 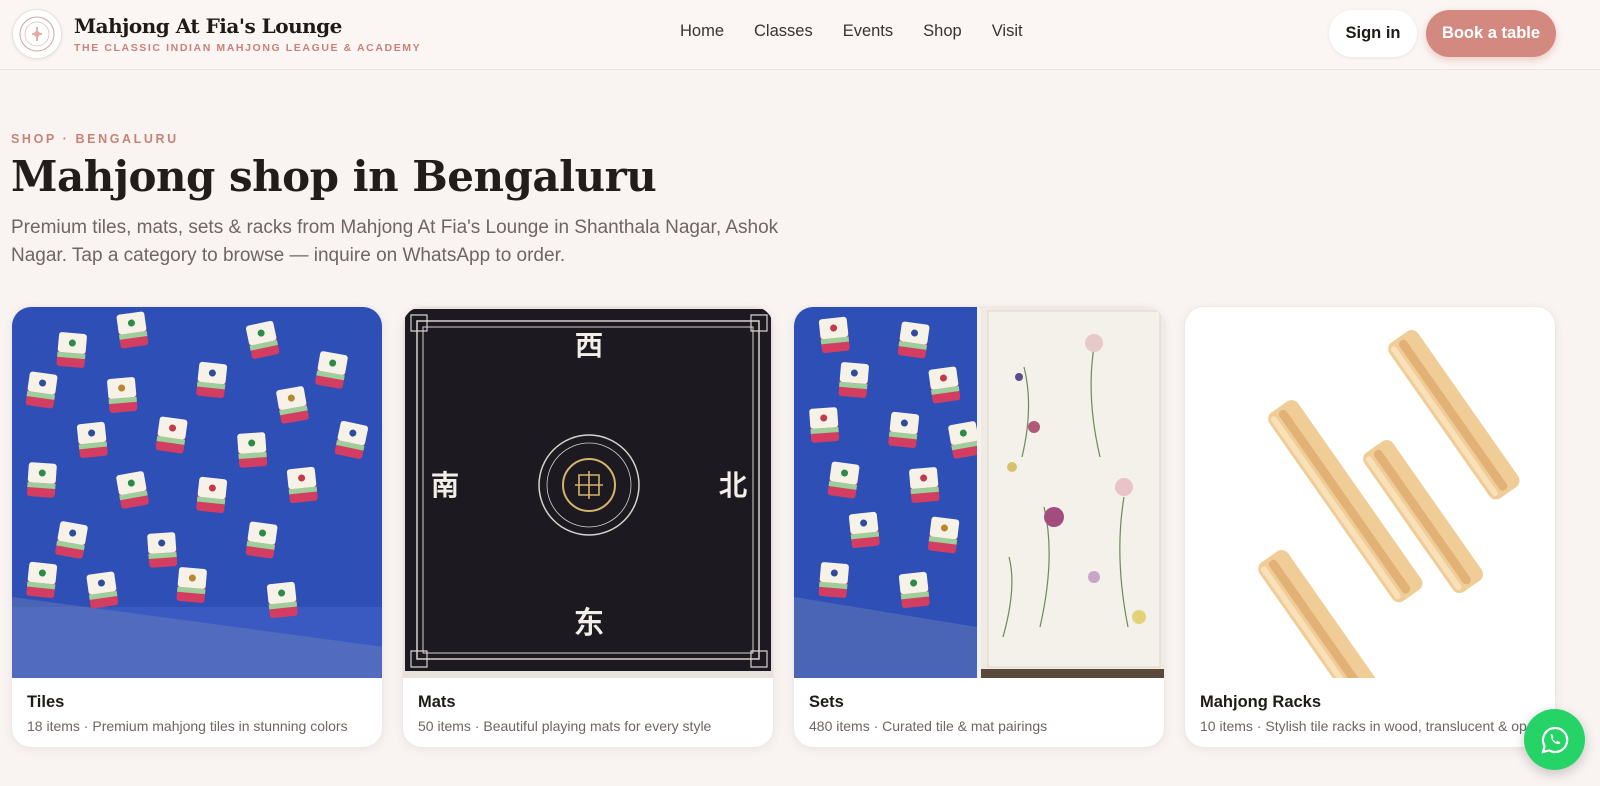 I want to click on mat-glyph-left: 南, so click(x=445, y=485).